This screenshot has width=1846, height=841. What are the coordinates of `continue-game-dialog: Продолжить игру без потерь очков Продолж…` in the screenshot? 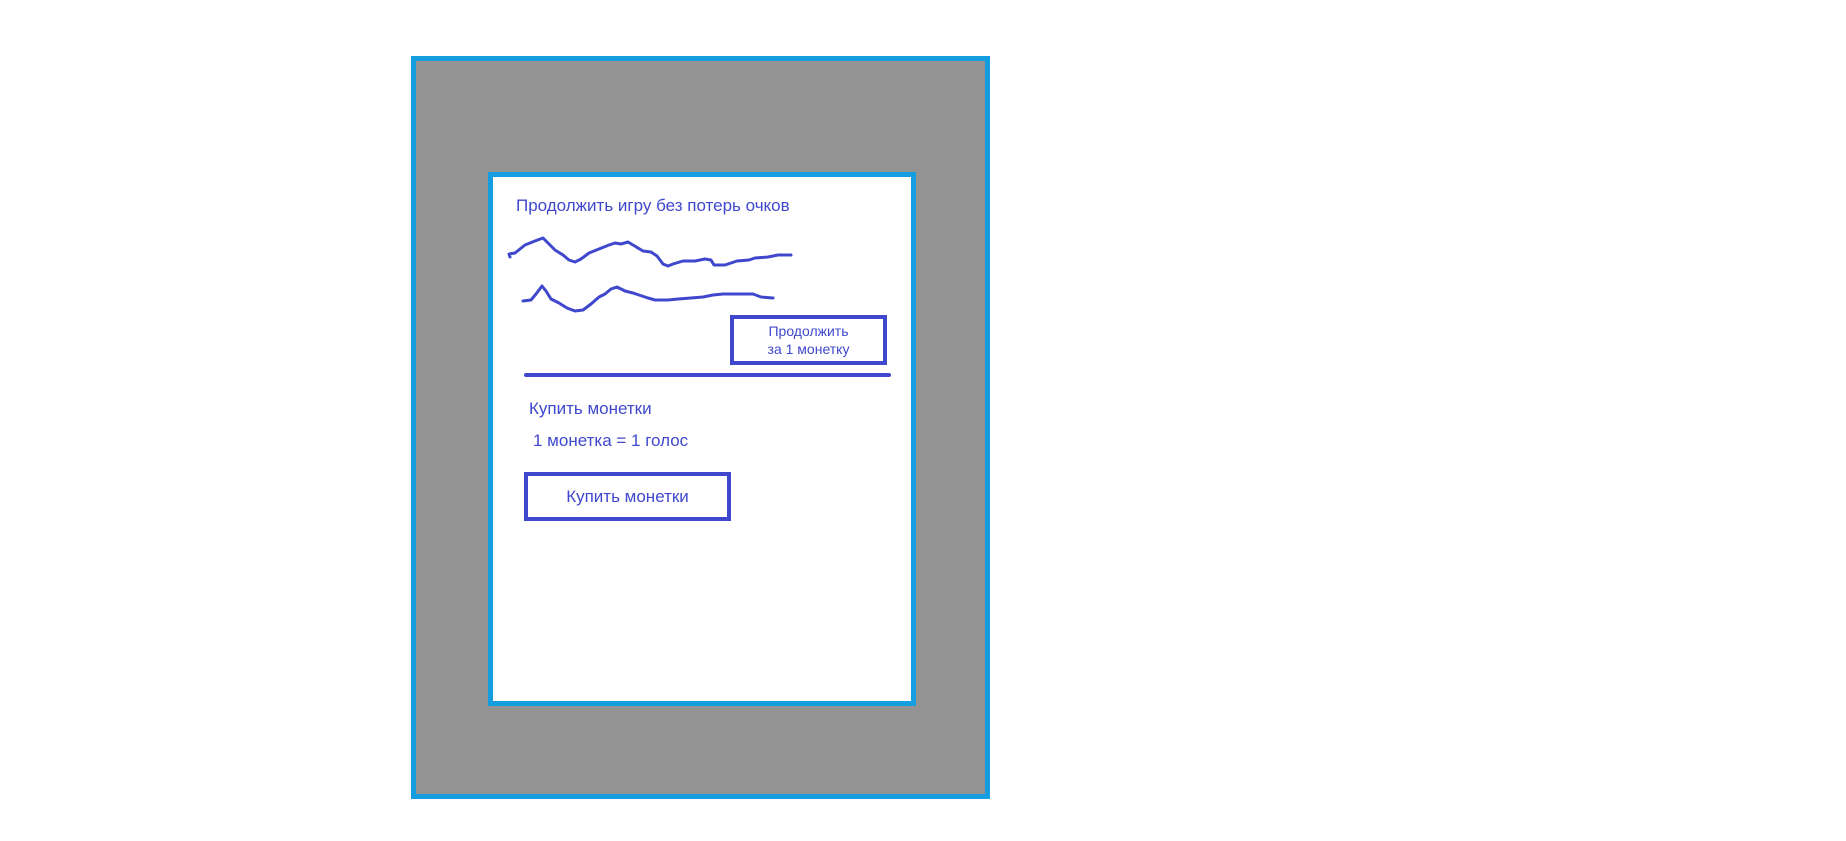 It's located at (702, 439).